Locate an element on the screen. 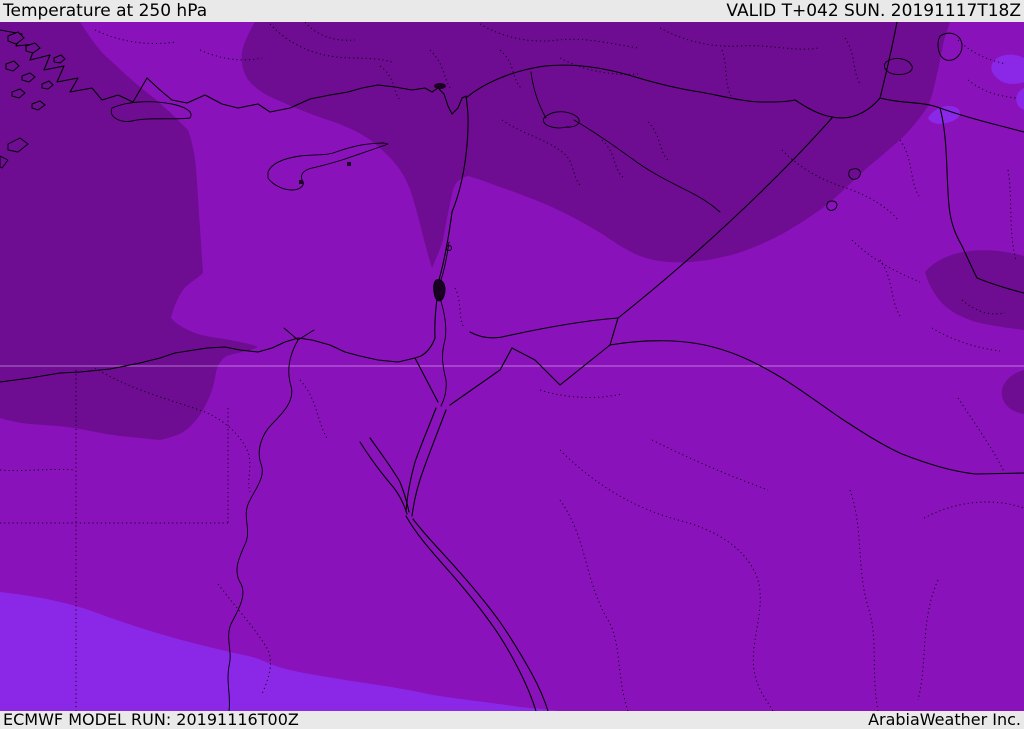  dead-sea is located at coordinates (439, 290).